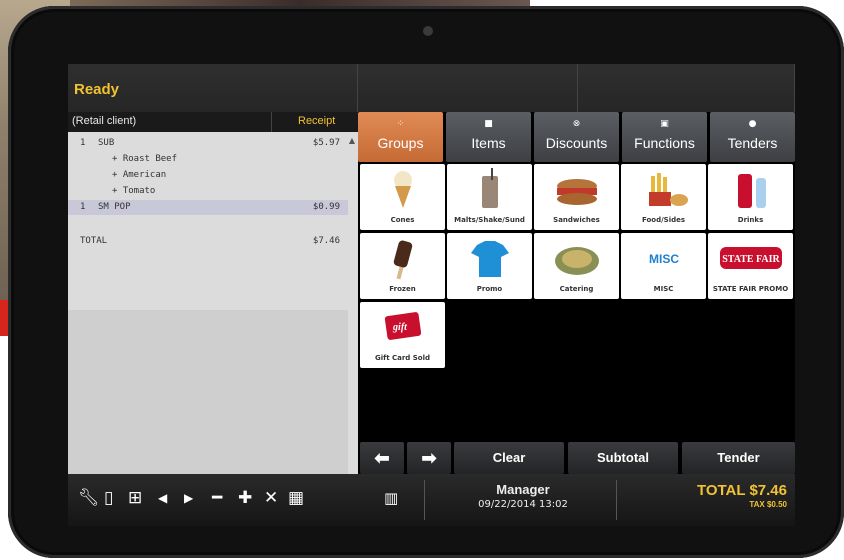 The image size is (844, 560). What do you see at coordinates (271, 498) in the screenshot?
I see `delete-icon: ✕` at bounding box center [271, 498].